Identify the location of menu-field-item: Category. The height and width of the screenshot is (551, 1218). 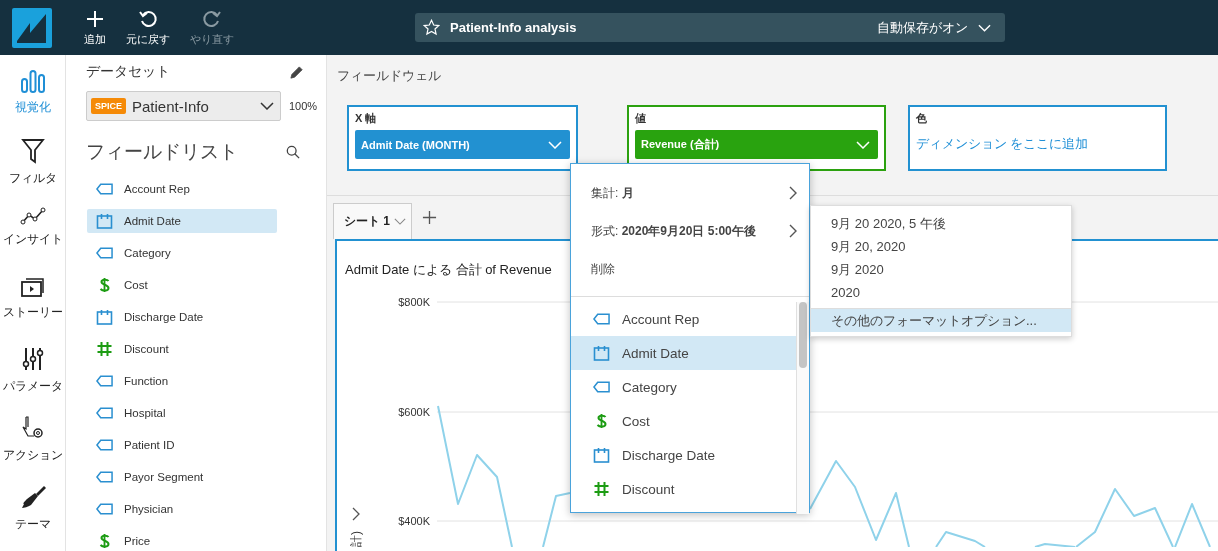
(683, 387).